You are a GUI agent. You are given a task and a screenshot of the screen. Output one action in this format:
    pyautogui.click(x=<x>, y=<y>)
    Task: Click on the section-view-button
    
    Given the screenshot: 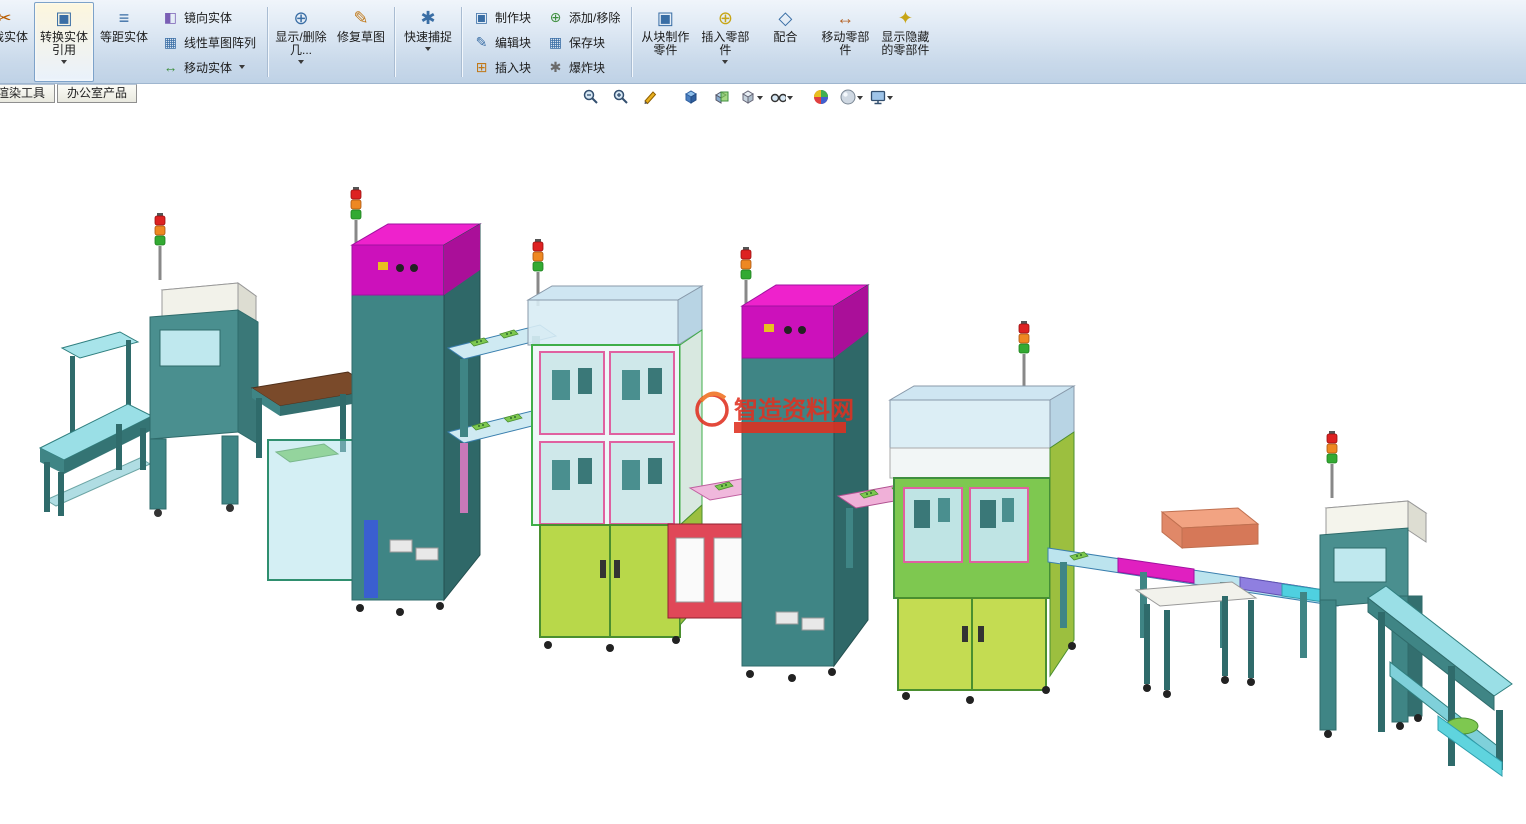 What is the action you would take?
    pyautogui.click(x=721, y=97)
    